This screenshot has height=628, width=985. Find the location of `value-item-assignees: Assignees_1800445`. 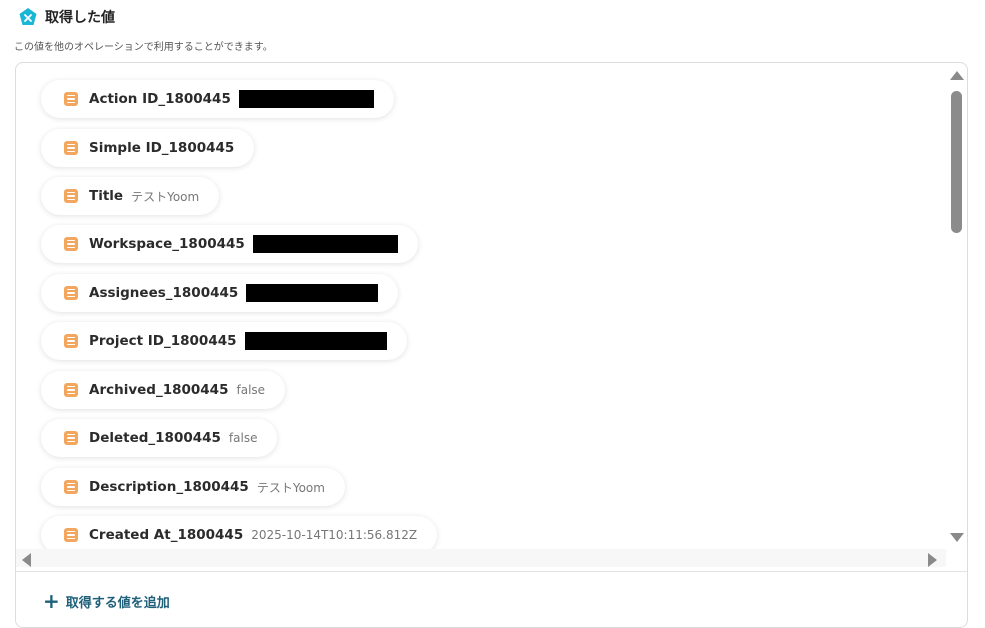

value-item-assignees: Assignees_1800445 is located at coordinates (220, 293).